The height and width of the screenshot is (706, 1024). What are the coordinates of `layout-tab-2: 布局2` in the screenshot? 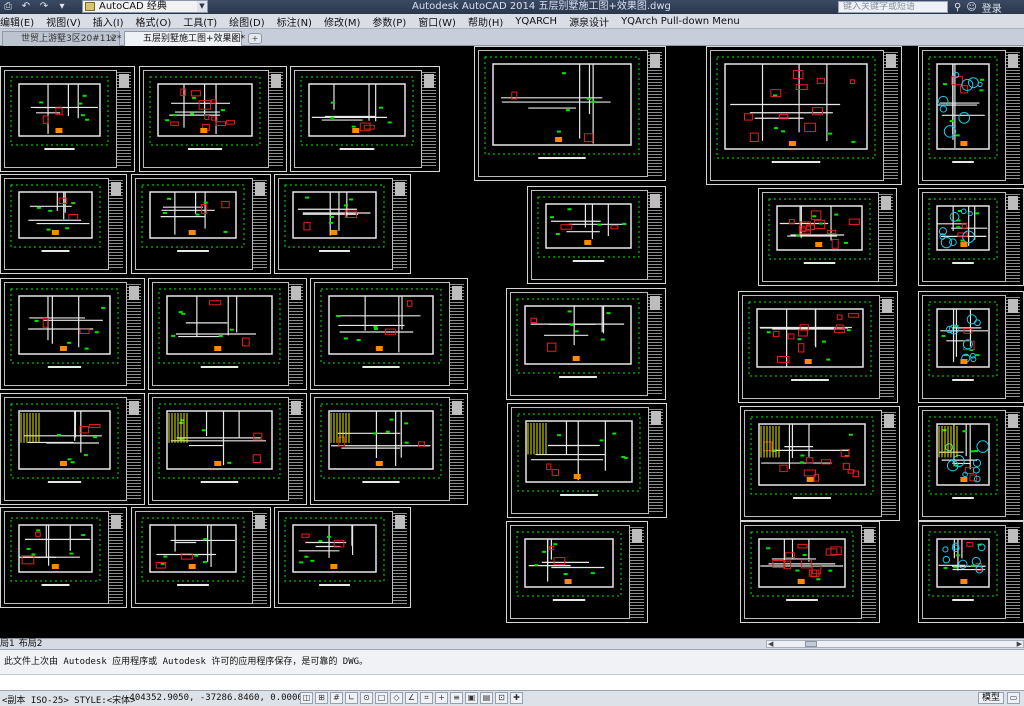 It's located at (31, 644).